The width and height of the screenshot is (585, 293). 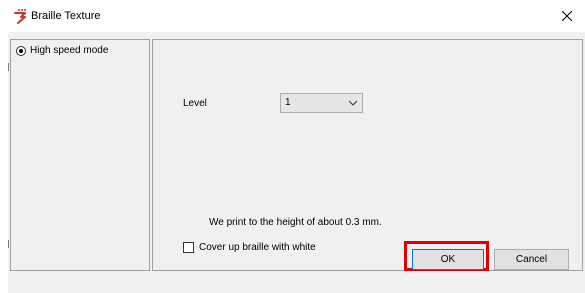 What do you see at coordinates (288, 102) in the screenshot?
I see `level-dropdown-value: 1` at bounding box center [288, 102].